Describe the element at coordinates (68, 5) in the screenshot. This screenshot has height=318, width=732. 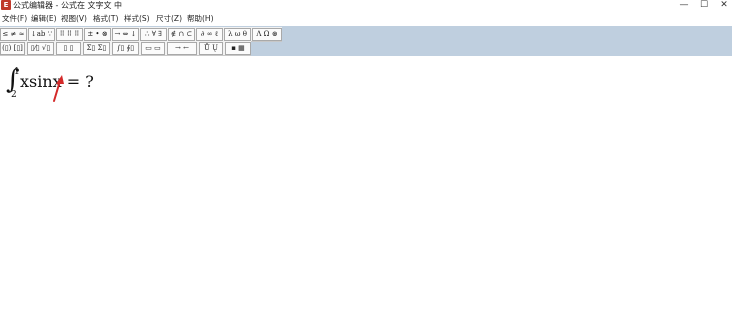
I see `window-title: 公式编辑器 - 公式在 文字文 中` at that location.